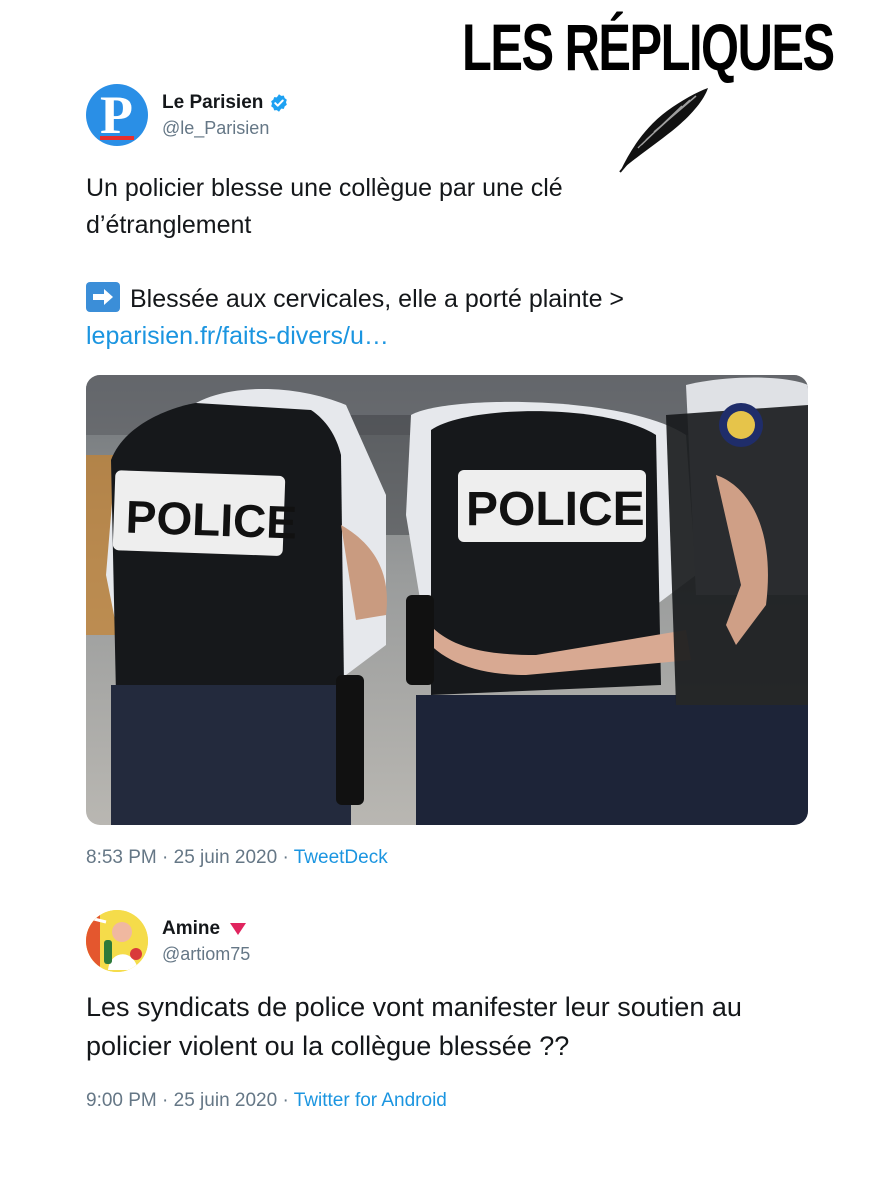 The width and height of the screenshot is (877, 1200). Describe the element at coordinates (211, 520) in the screenshot. I see `vest-label-left: POLICE` at that location.